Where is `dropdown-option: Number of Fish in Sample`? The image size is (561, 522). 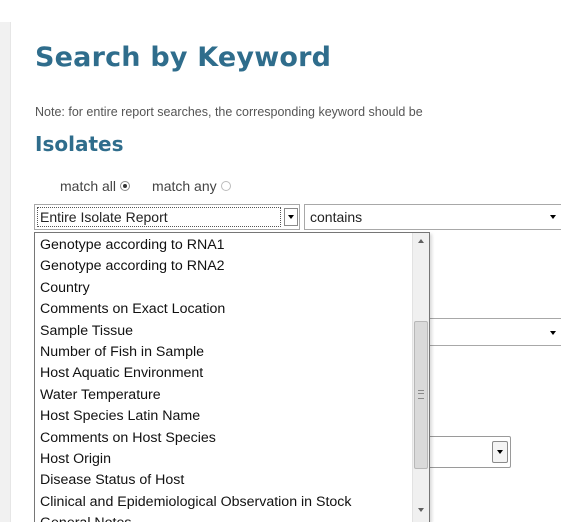
dropdown-option: Number of Fish in Sample is located at coordinates (224, 352).